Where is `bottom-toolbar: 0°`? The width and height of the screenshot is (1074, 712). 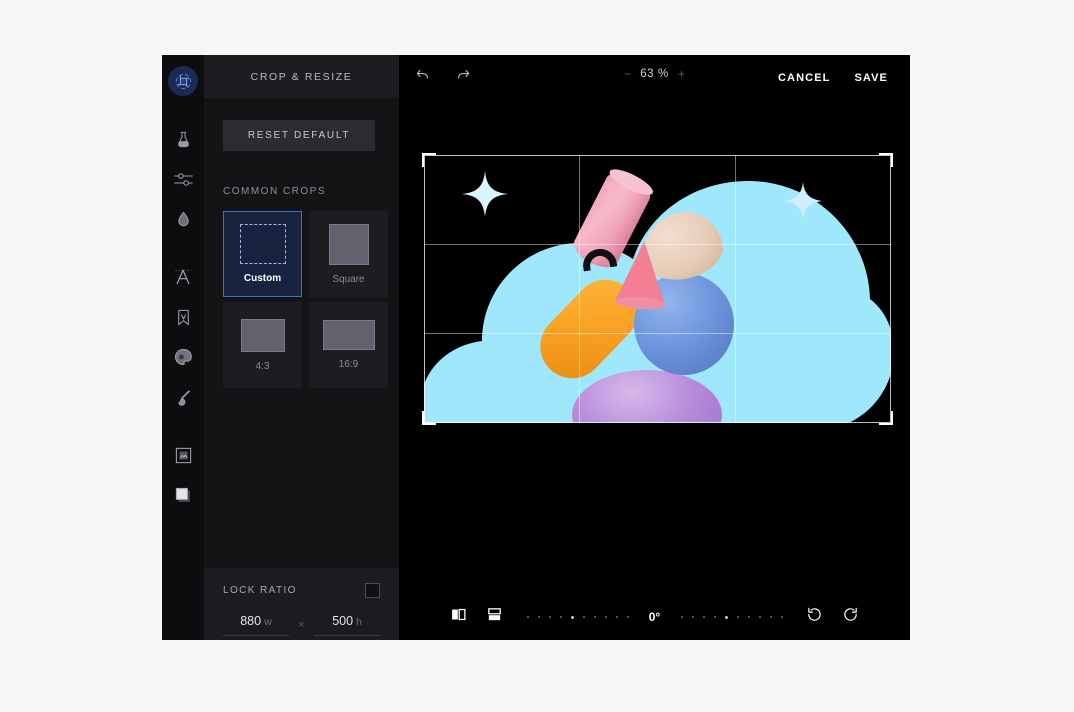 bottom-toolbar: 0° is located at coordinates (654, 617).